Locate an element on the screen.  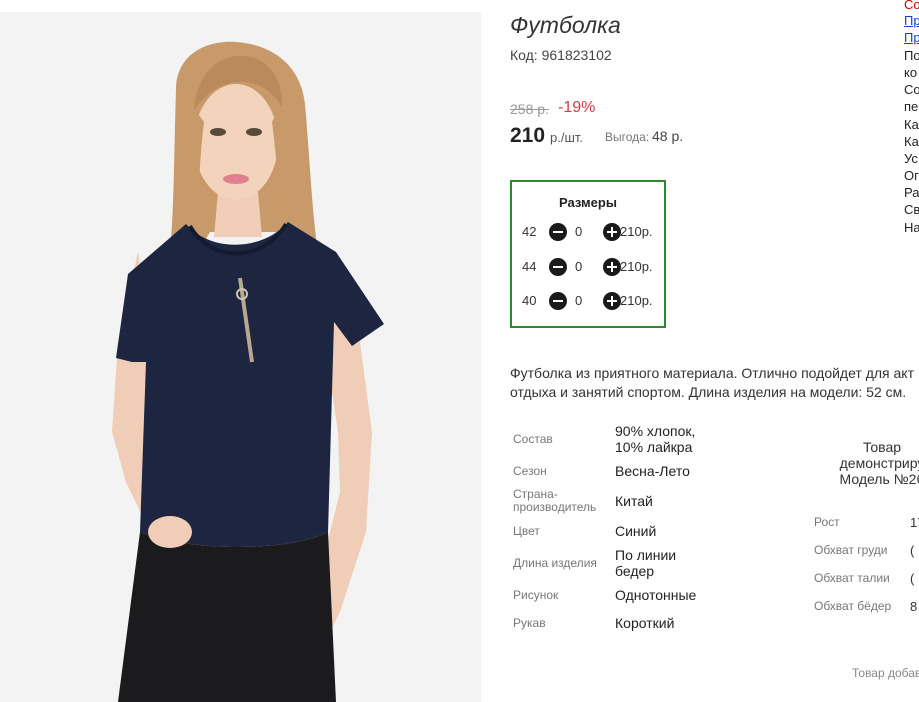
spec-value: Однотонные is located at coordinates (656, 595).